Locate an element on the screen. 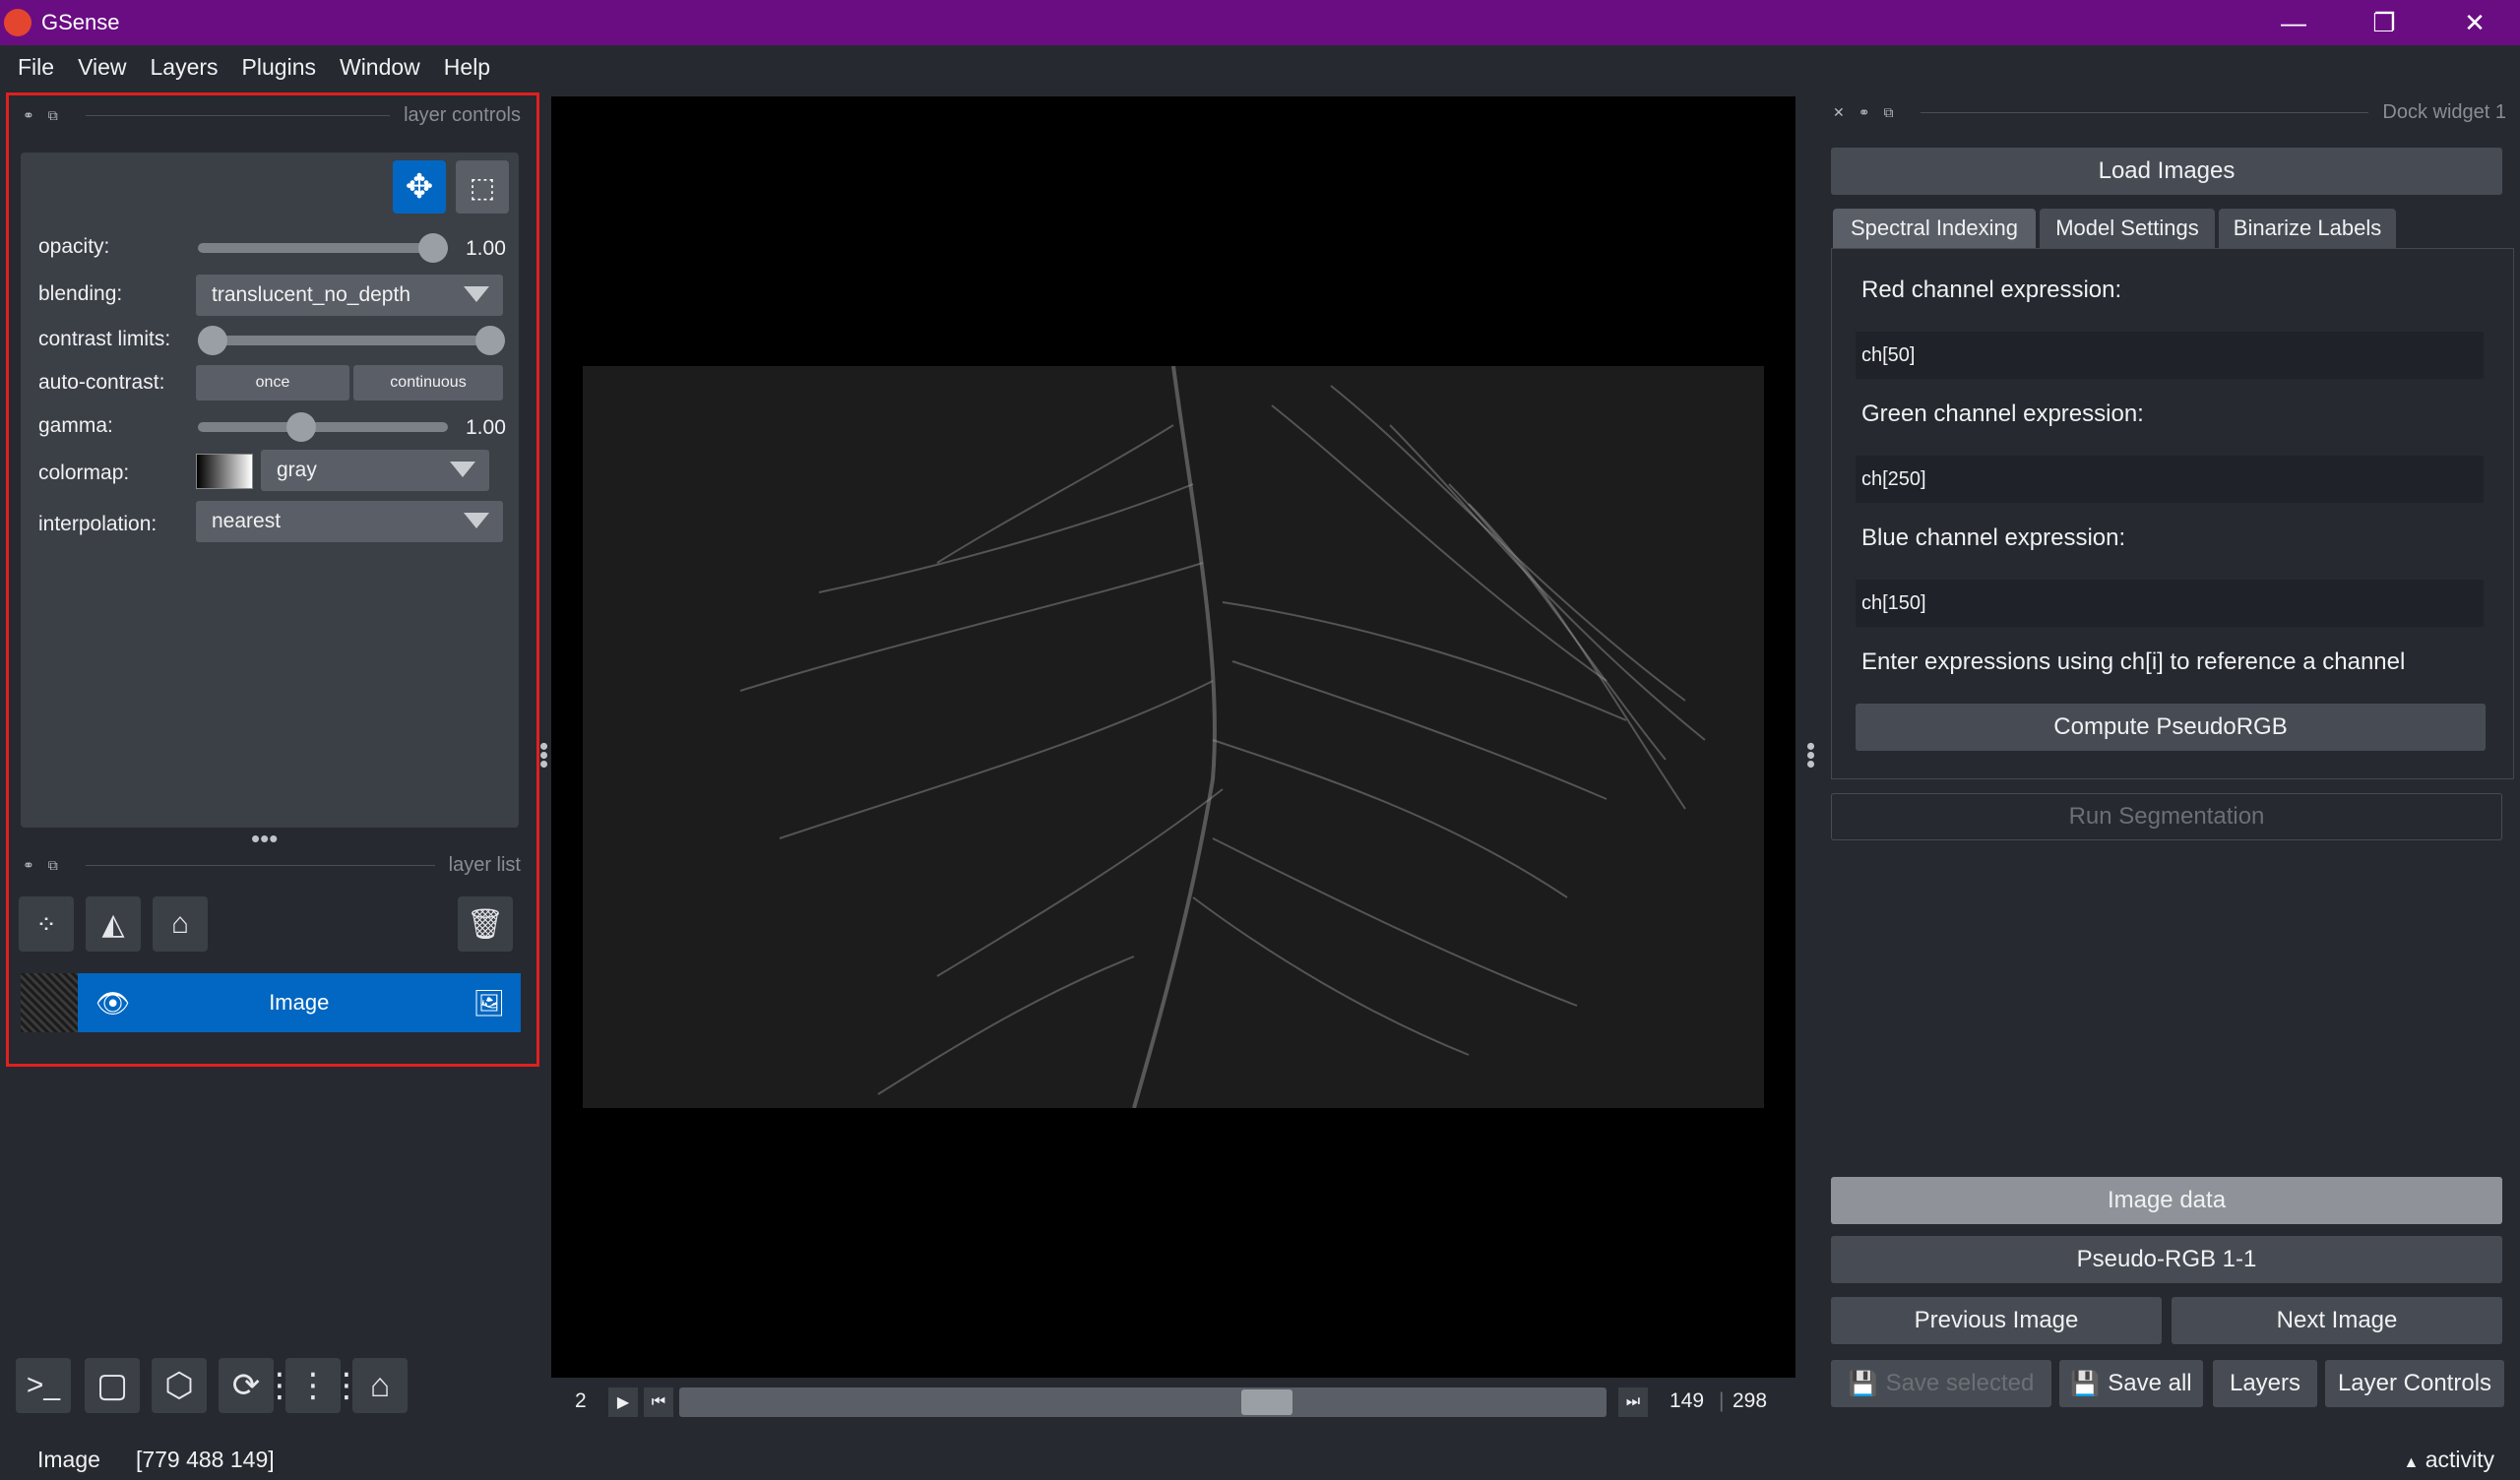 The width and height of the screenshot is (2520, 1480). tab-binarize-labels: Binarize Labels is located at coordinates (2307, 229).